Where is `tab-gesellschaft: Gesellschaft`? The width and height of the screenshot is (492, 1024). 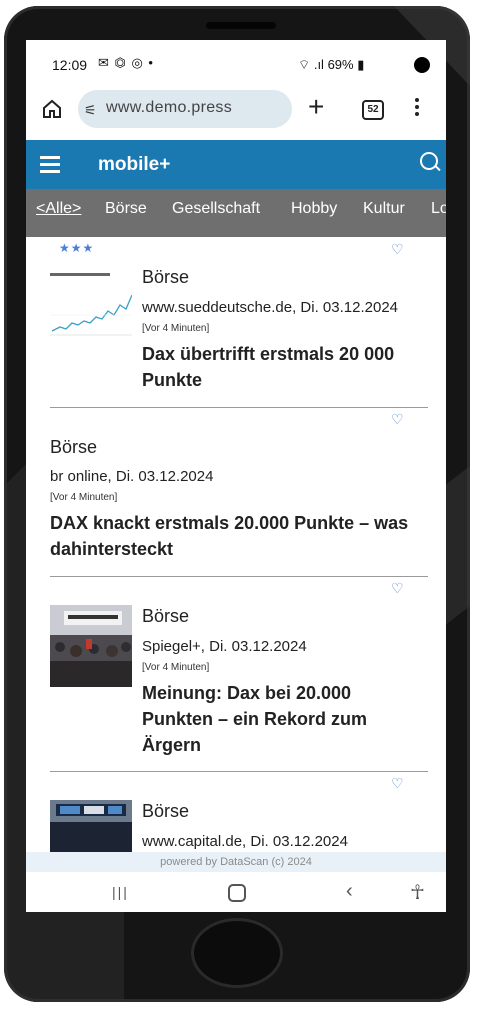
tab-gesellschaft: Gesellschaft is located at coordinates (216, 209).